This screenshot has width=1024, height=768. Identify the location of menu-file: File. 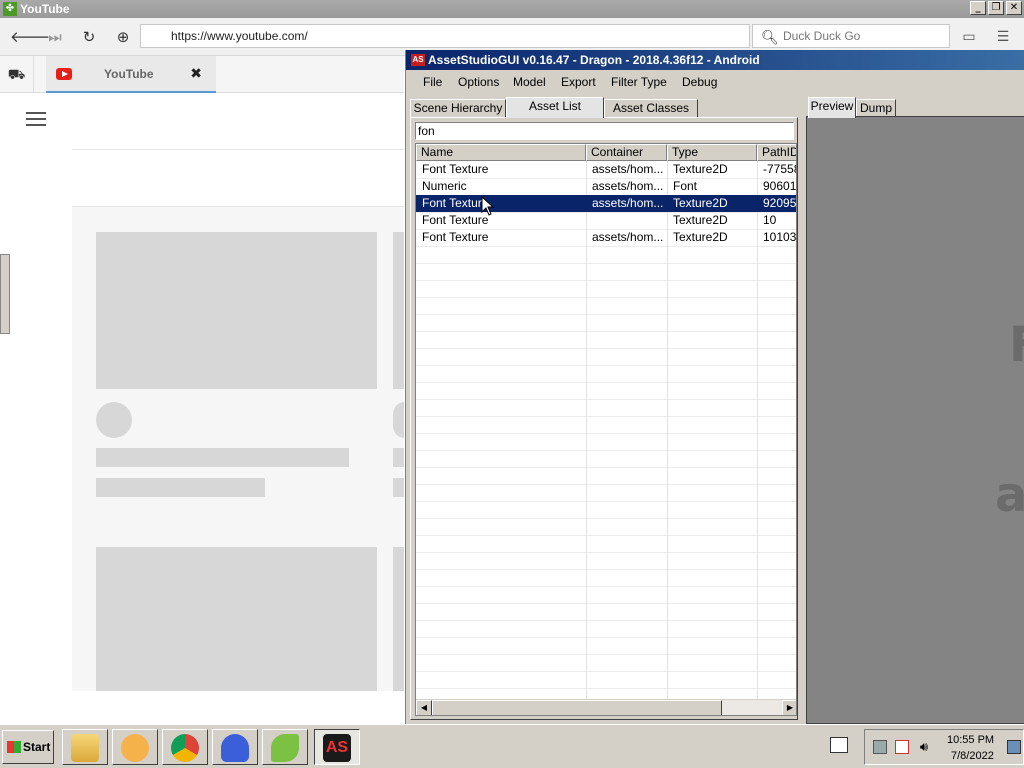
(432, 82).